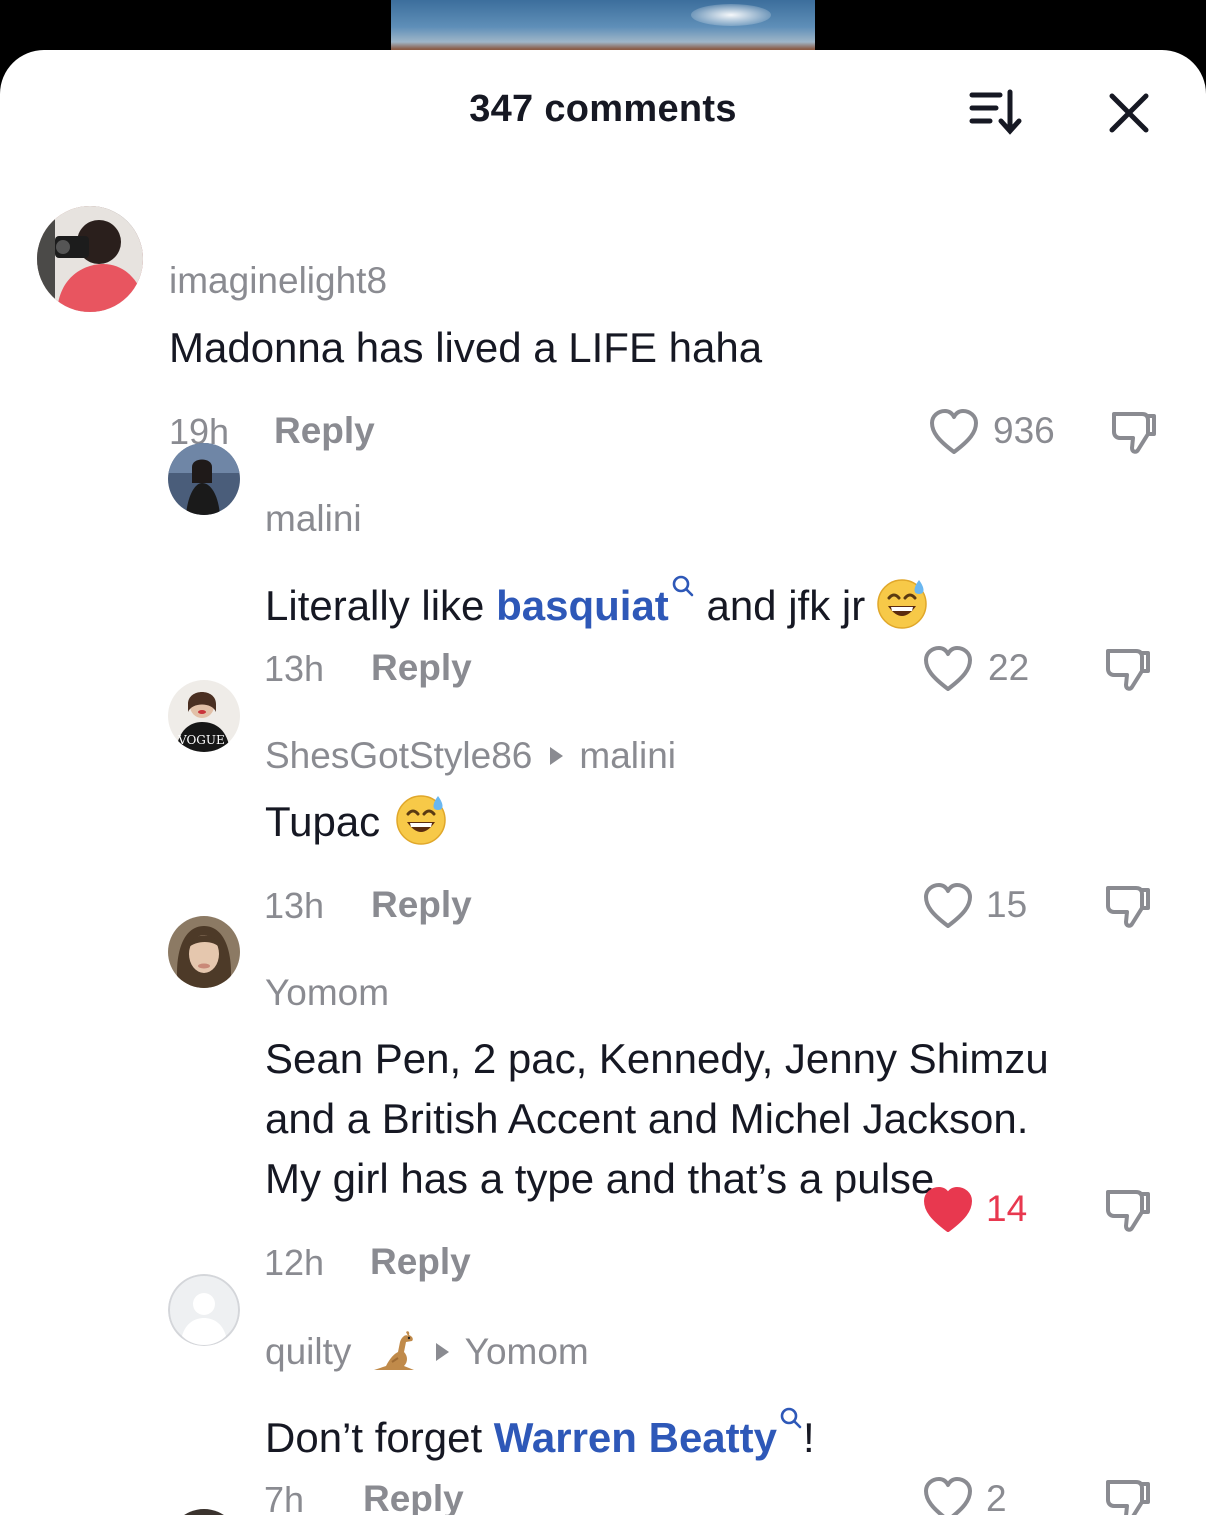 Image resolution: width=1206 pixels, height=1515 pixels. What do you see at coordinates (308, 1351) in the screenshot?
I see `comment-username-link: quilty` at bounding box center [308, 1351].